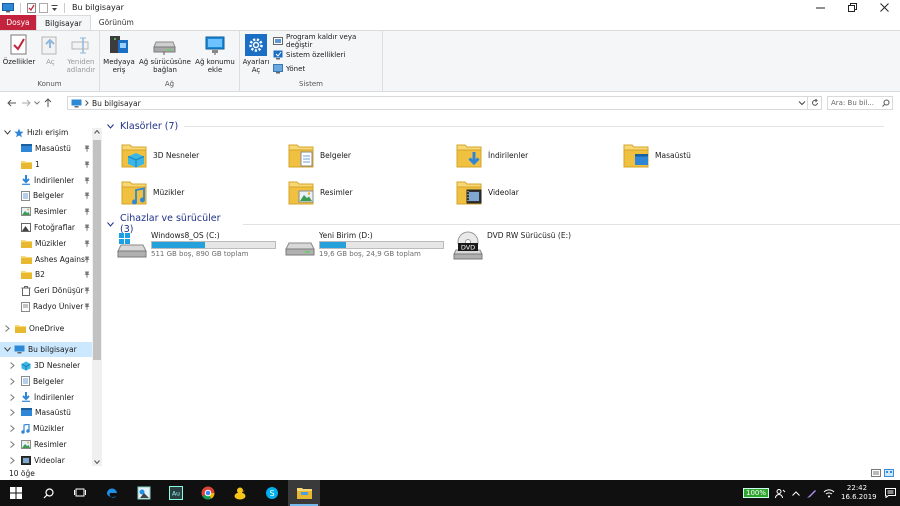  I want to click on nav-quick-item: 1, so click(46, 164).